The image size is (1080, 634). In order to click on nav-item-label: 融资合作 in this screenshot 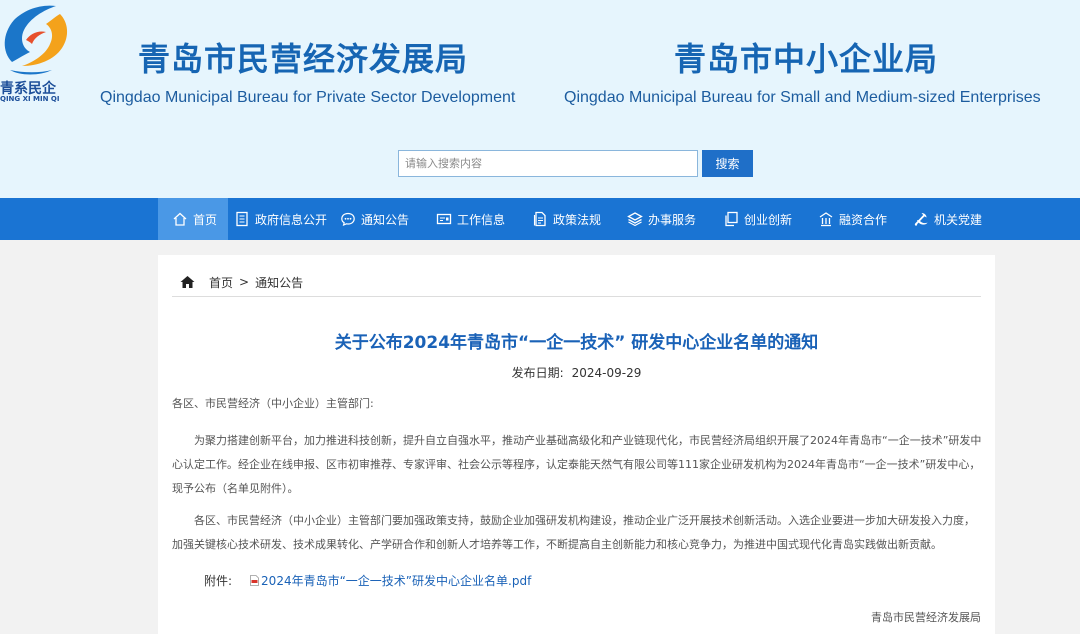, I will do `click(863, 219)`.